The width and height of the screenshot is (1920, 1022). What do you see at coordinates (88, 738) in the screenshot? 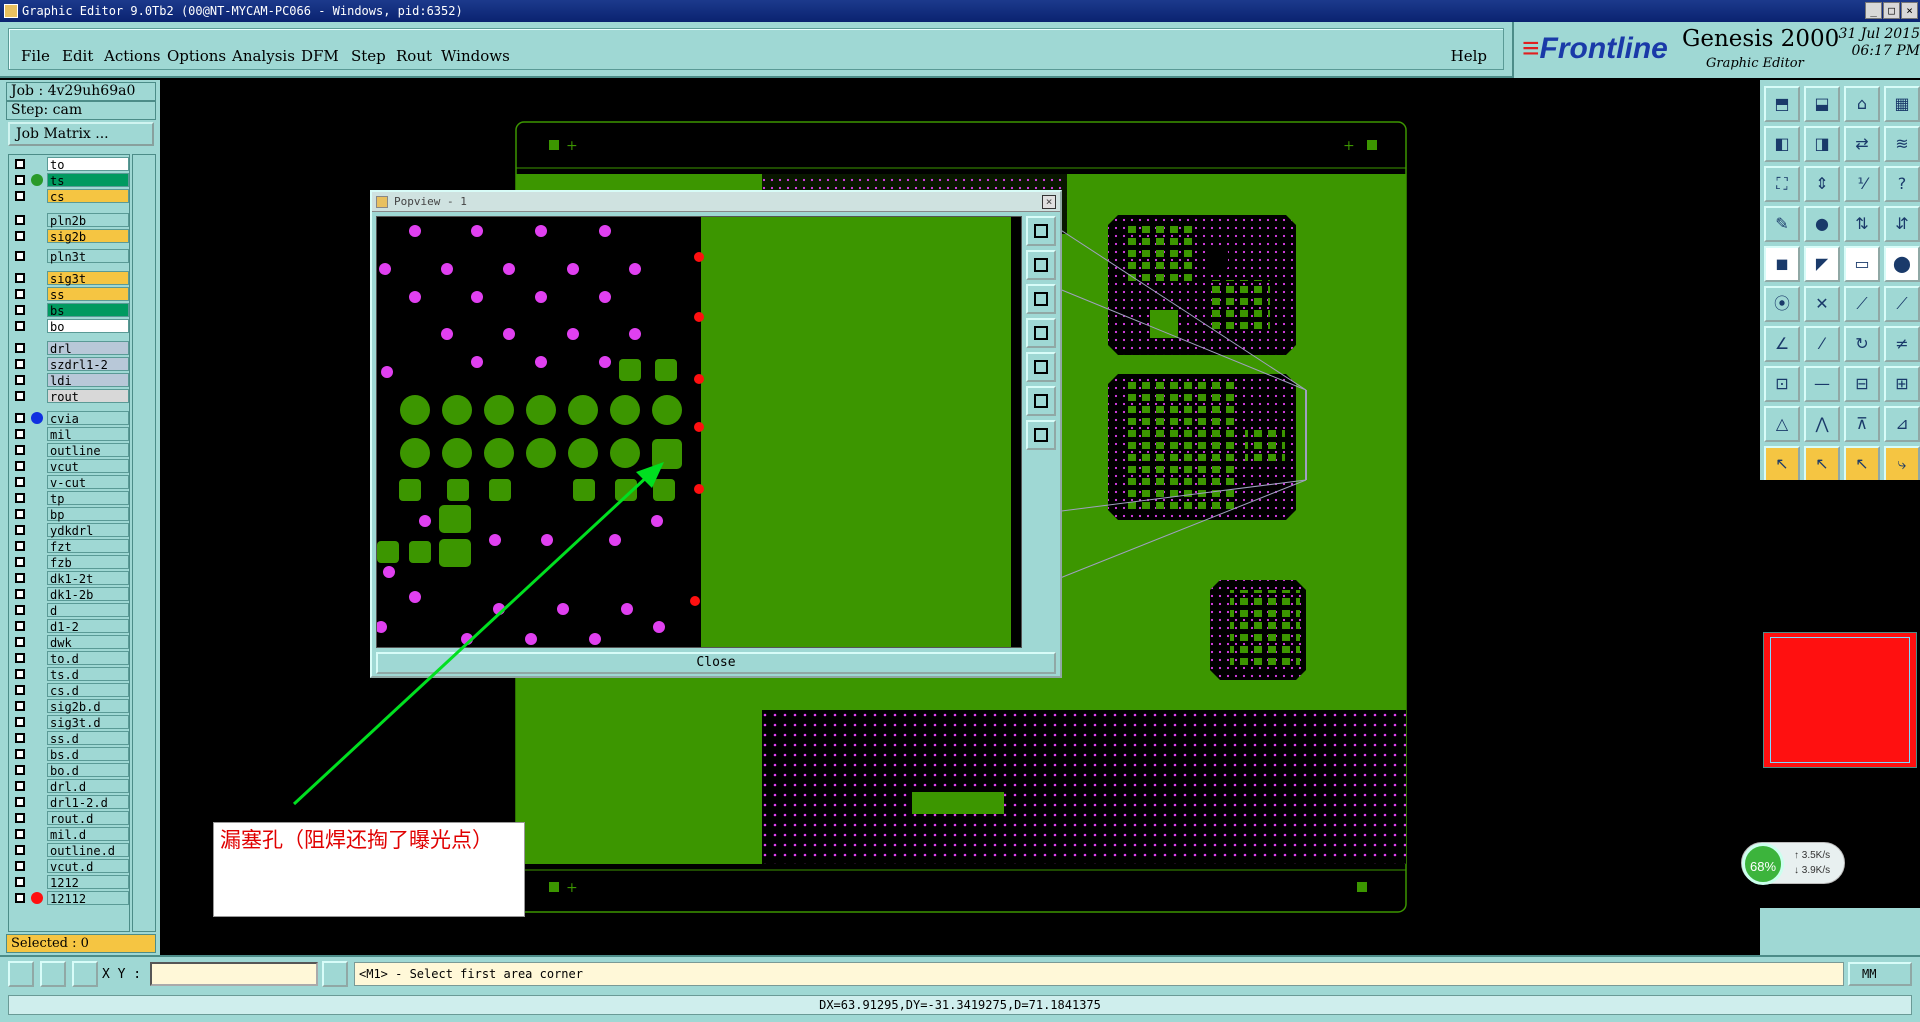
I see `layer-name: ss.d` at bounding box center [88, 738].